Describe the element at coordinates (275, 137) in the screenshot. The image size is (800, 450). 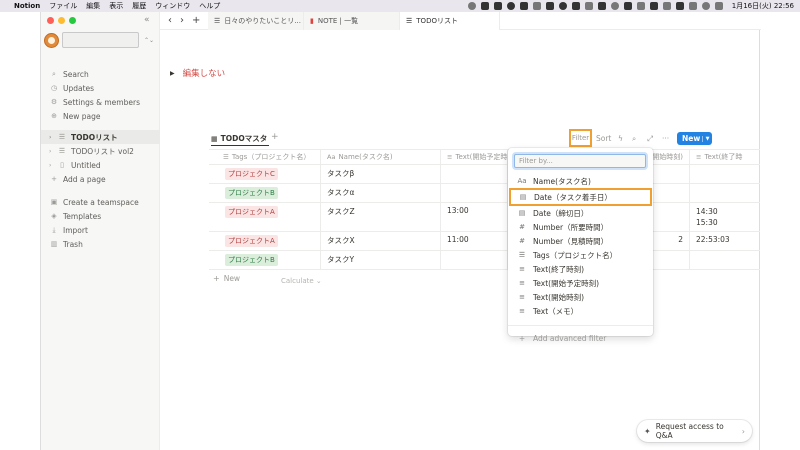
I see `add-view-icon: +` at that location.